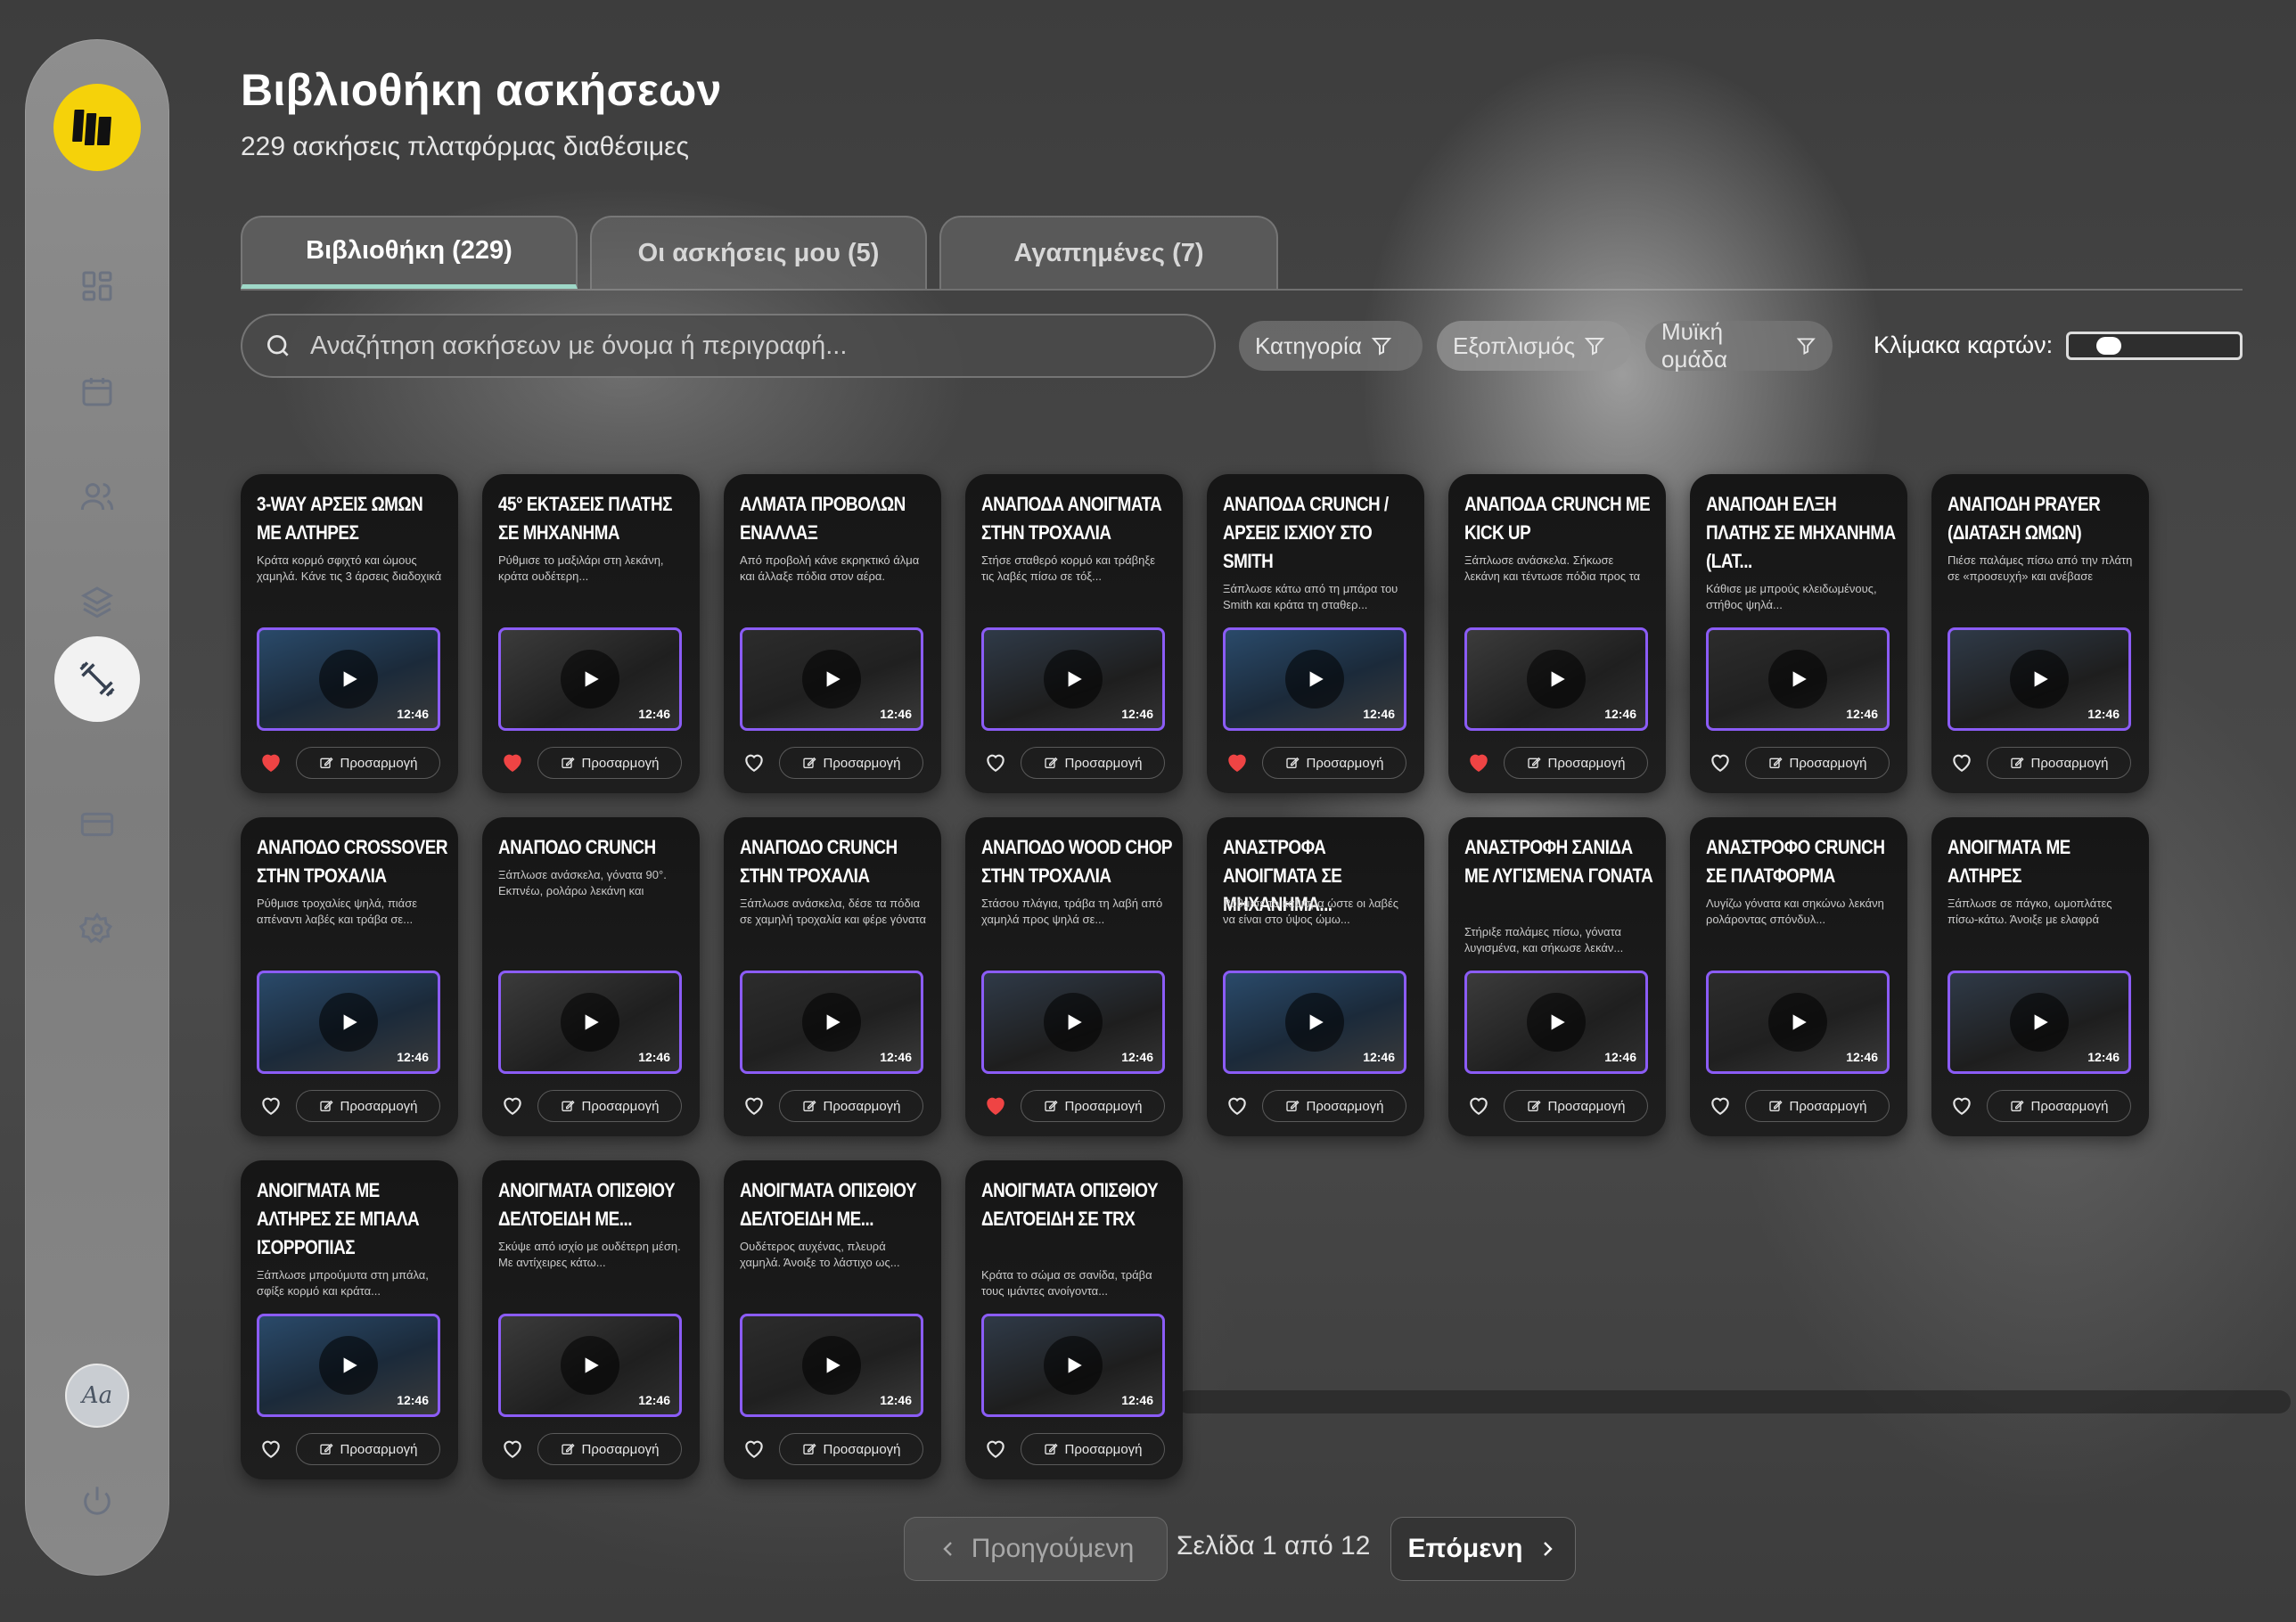 The height and width of the screenshot is (1622, 2296). I want to click on credit-card-icon, so click(98, 825).